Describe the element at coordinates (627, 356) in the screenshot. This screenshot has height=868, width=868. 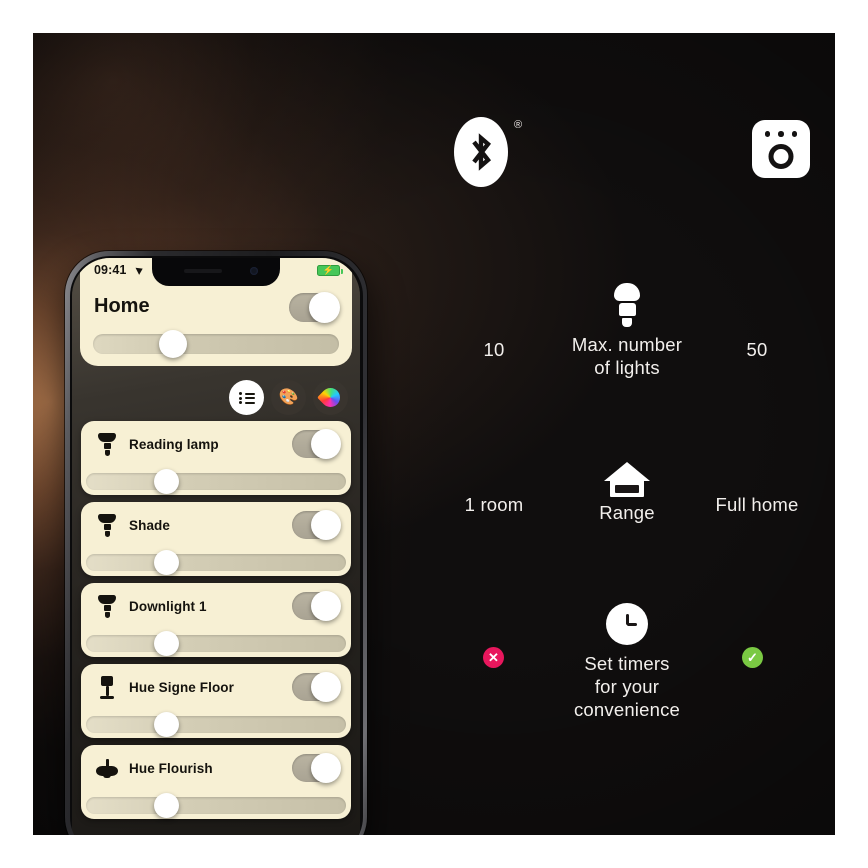
I see `max-lights-caption: Max. number of lights` at that location.